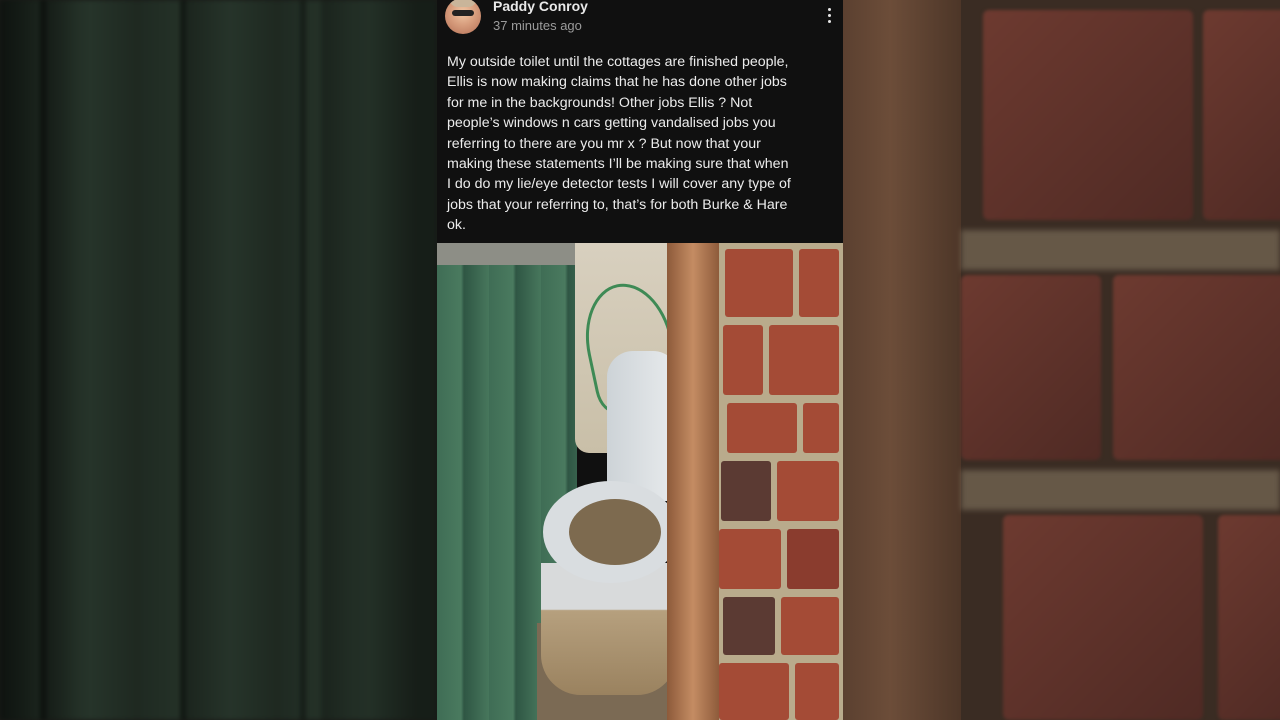  I want to click on avatar, so click(463, 17).